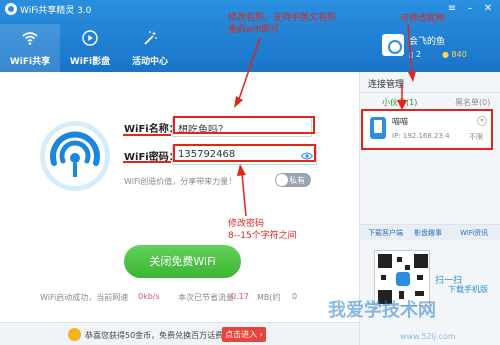 The width and height of the screenshot is (500, 345). What do you see at coordinates (254, 30) in the screenshot?
I see `annotation-rename-line2: 重启wifi即可` at bounding box center [254, 30].